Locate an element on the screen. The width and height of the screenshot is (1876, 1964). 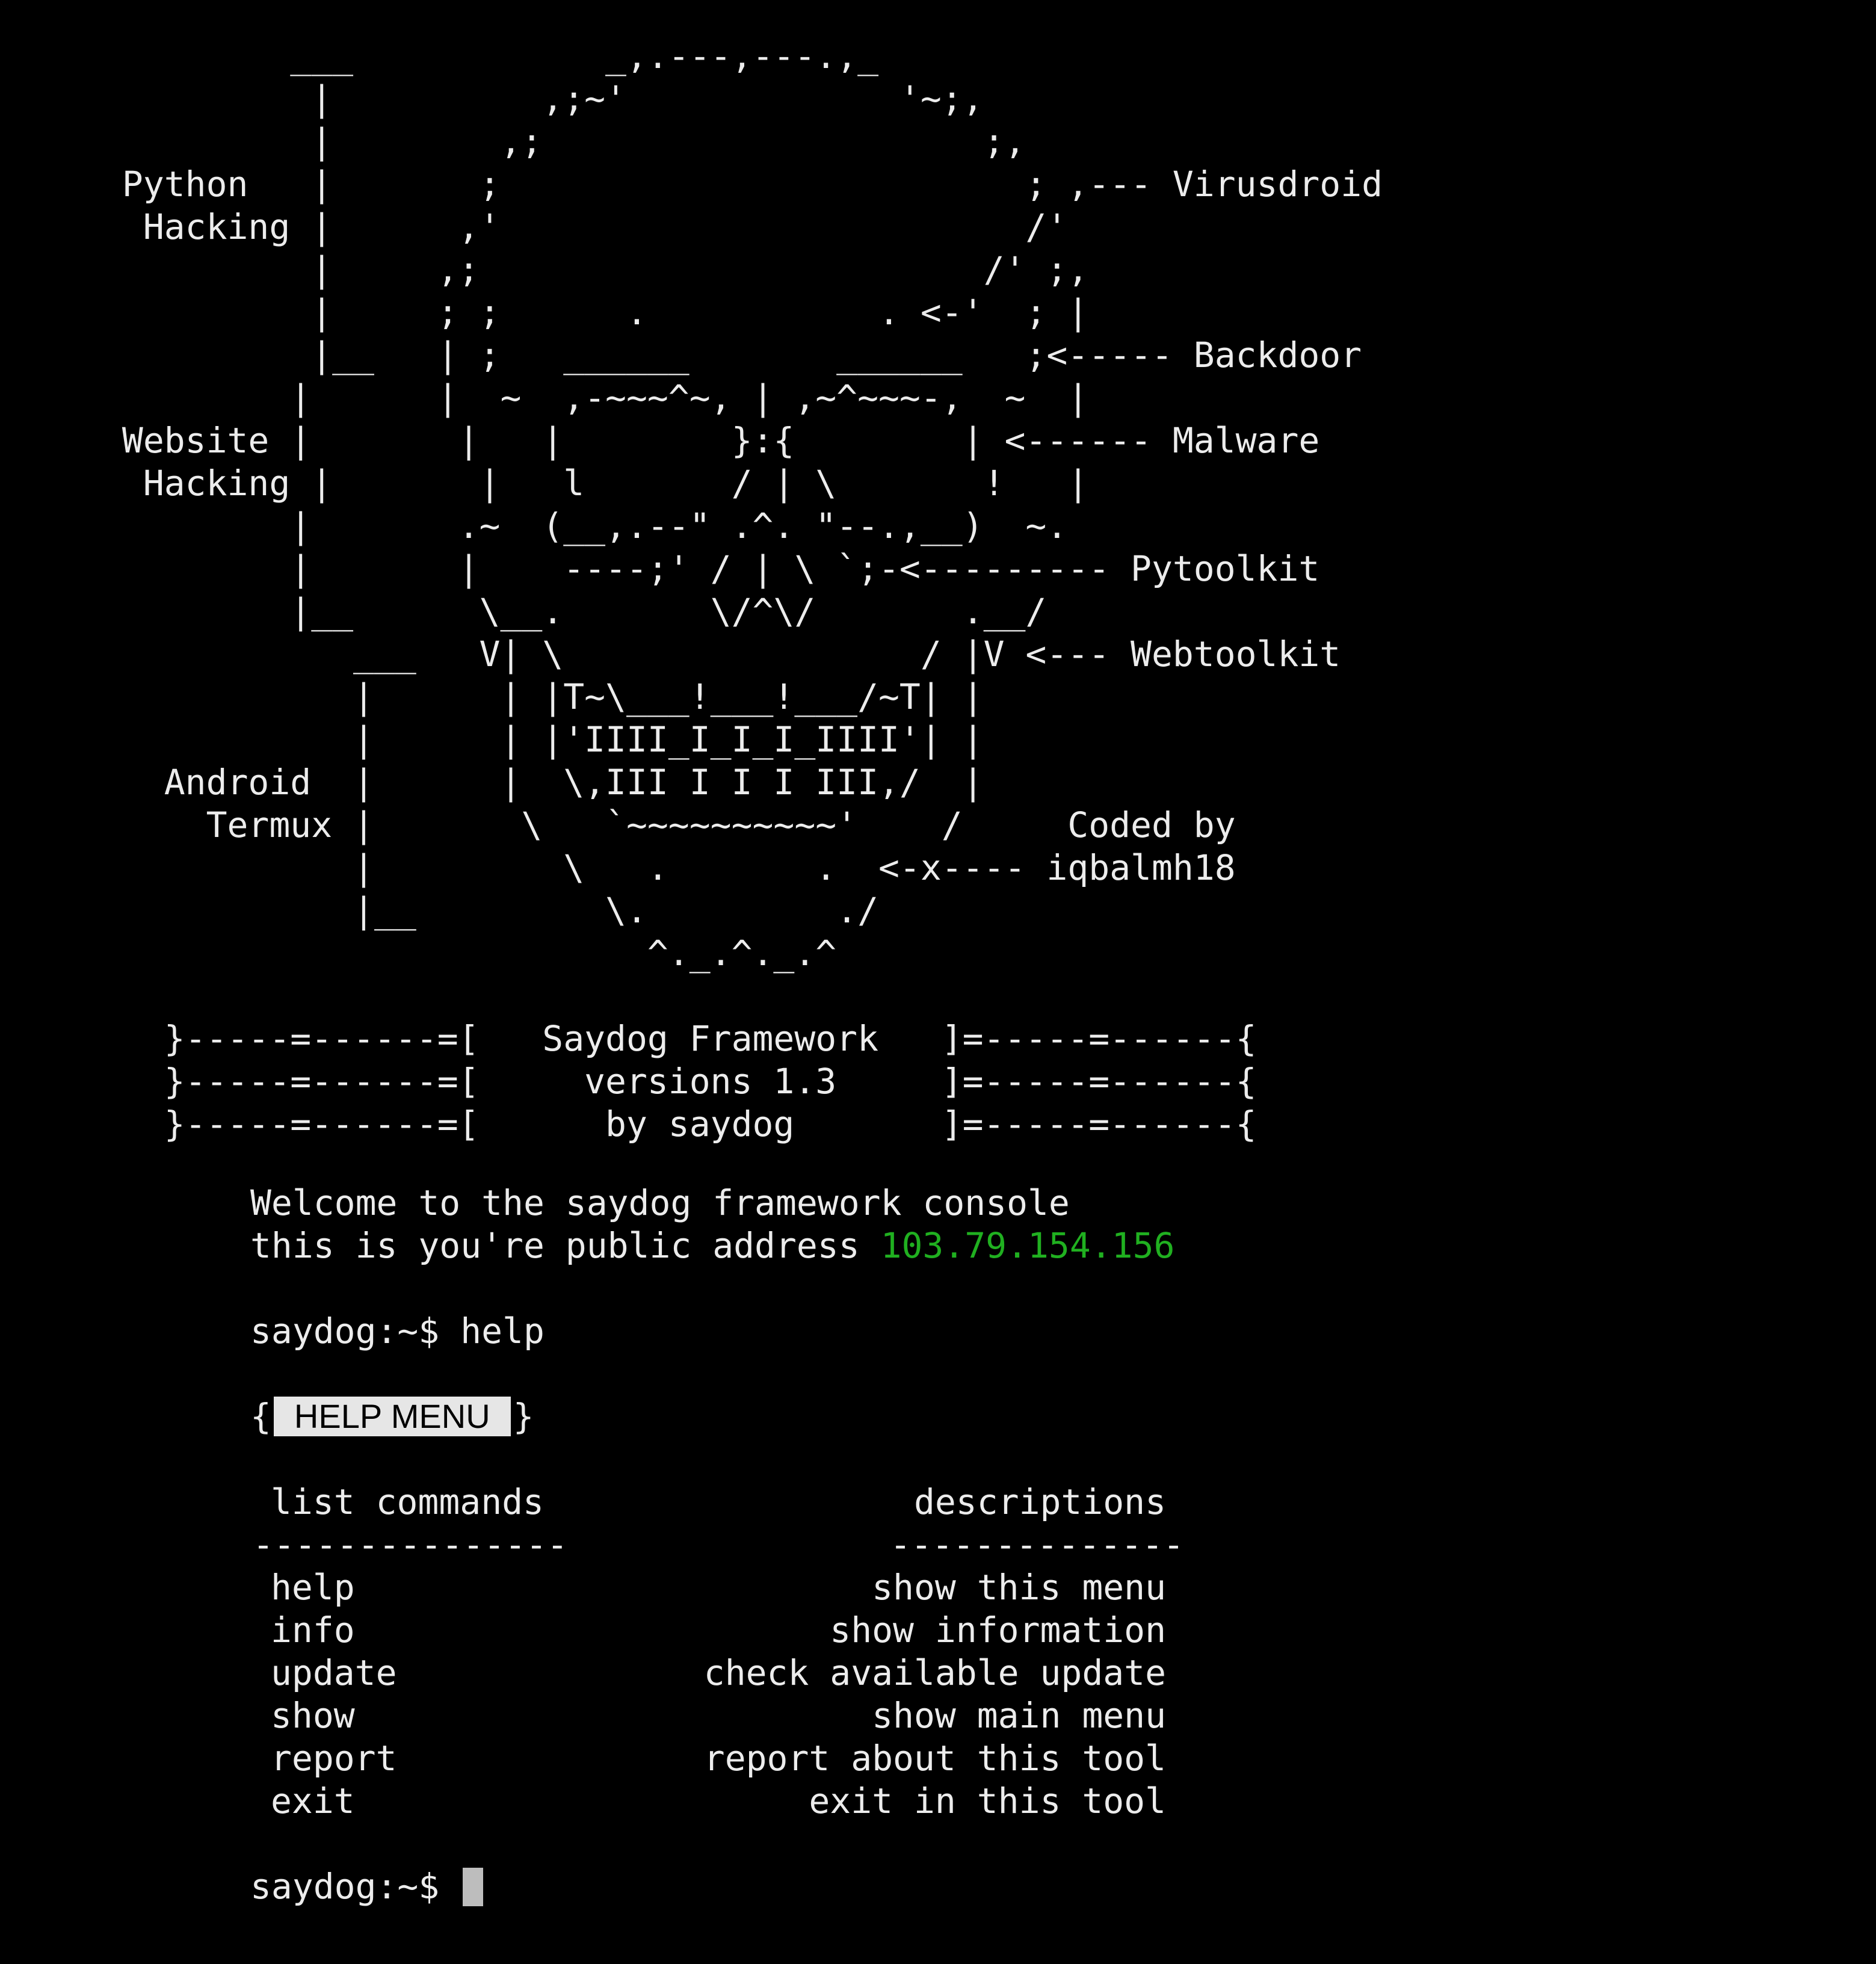
prompt: saydog:~$ is located at coordinates (356, 1331).